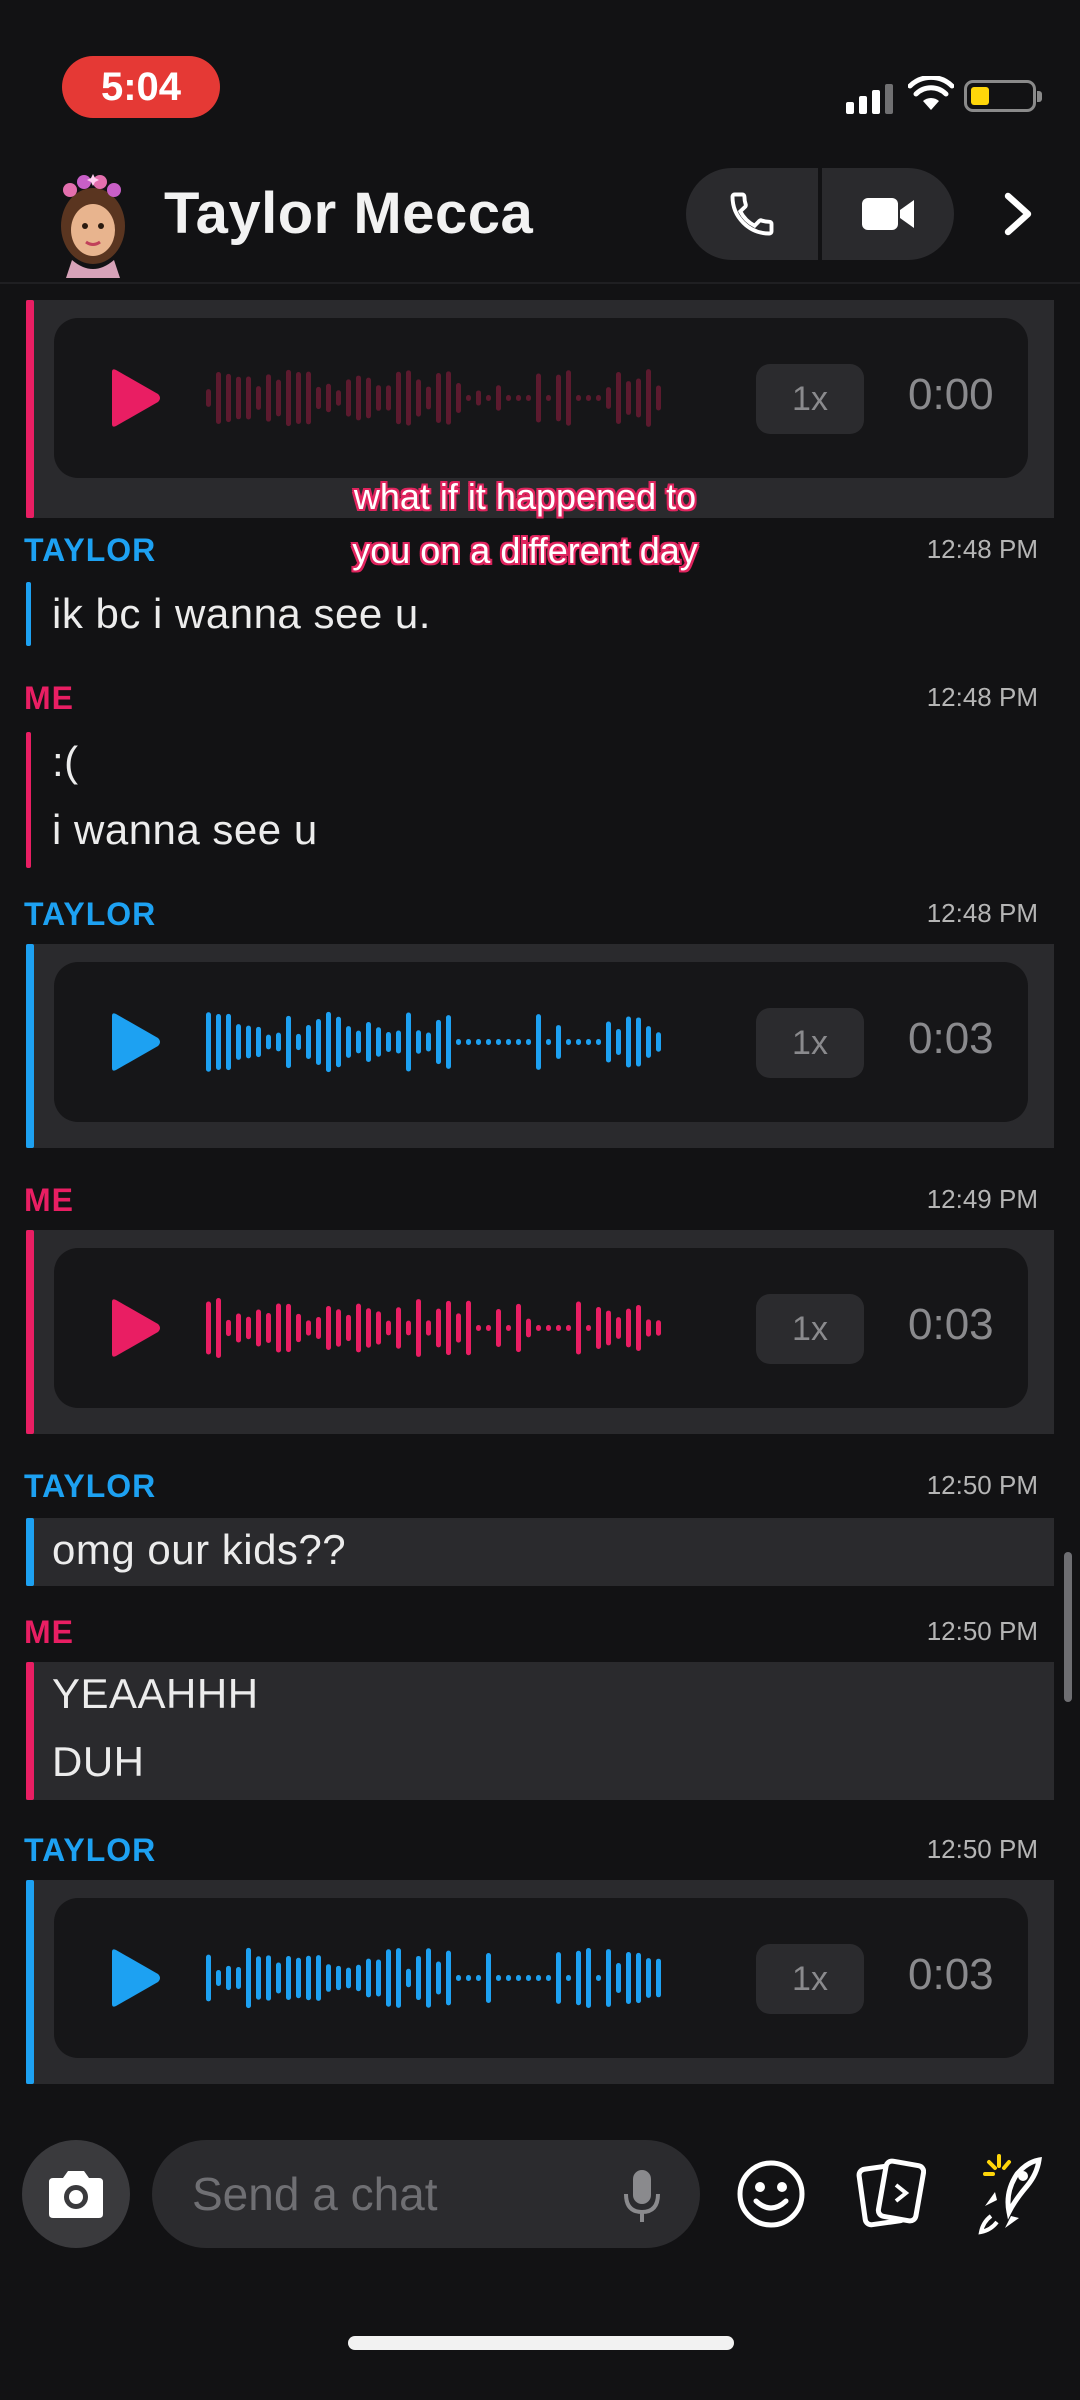 The image size is (1080, 2400). What do you see at coordinates (540, 2260) in the screenshot?
I see `chat-composer` at bounding box center [540, 2260].